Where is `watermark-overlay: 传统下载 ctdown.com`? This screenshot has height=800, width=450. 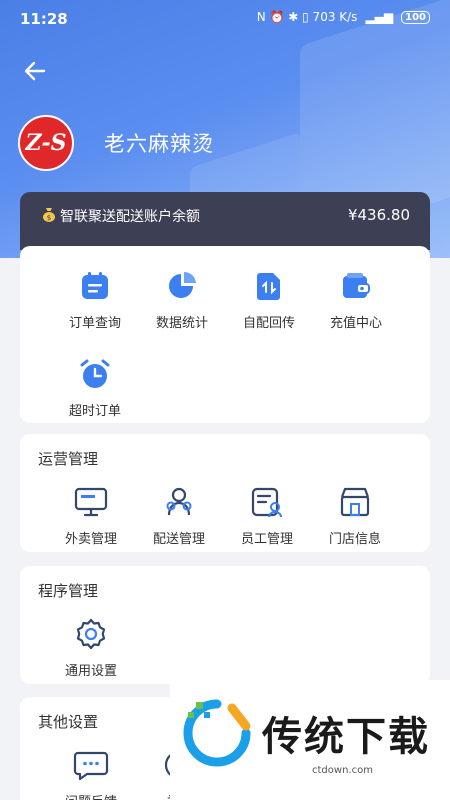
watermark-overlay: 传统下载 ctdown.com is located at coordinates (310, 740).